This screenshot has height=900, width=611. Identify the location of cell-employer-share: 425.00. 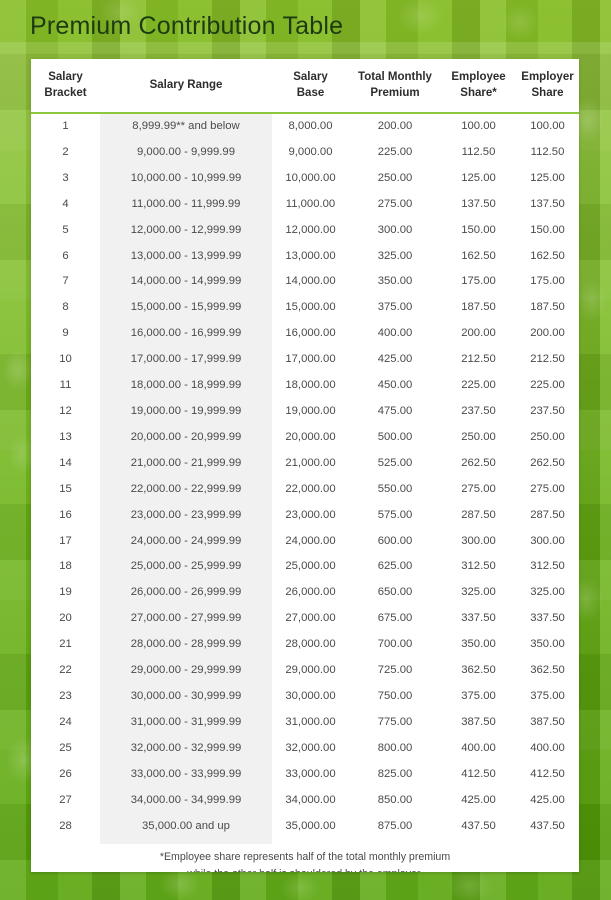
(547, 799).